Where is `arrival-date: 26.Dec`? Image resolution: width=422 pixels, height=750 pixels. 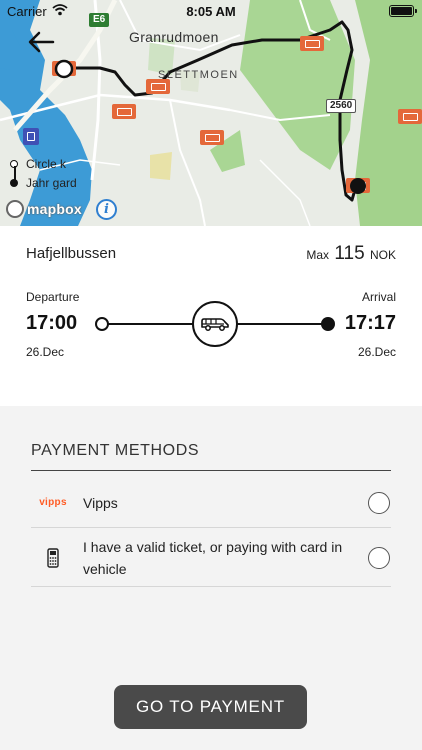 arrival-date: 26.Dec is located at coordinates (376, 352).